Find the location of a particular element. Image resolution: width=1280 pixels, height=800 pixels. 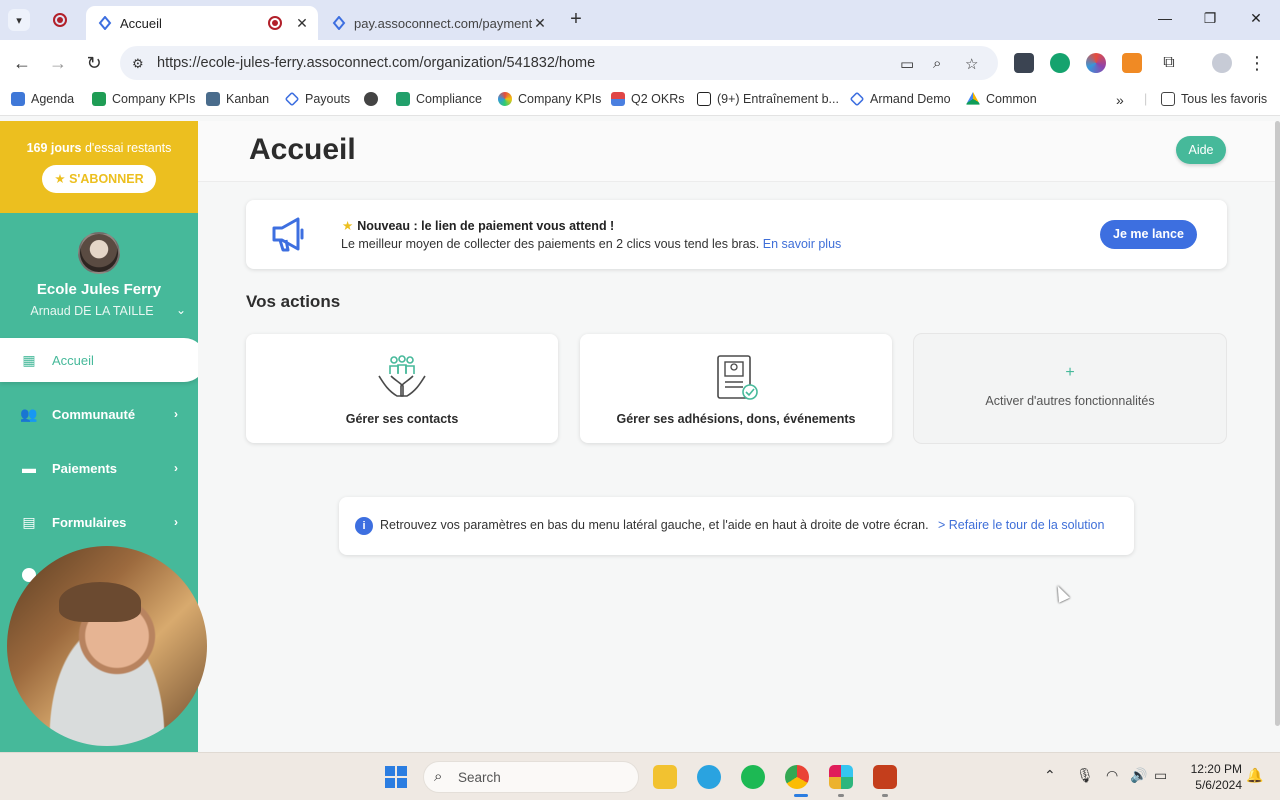

wifi-icon: ◠ is located at coordinates (1112, 775).